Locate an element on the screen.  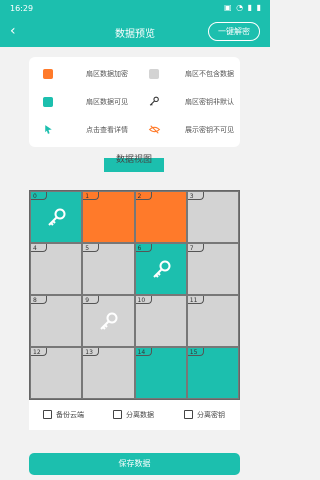
sector-cell: 14 is located at coordinates (160, 373).